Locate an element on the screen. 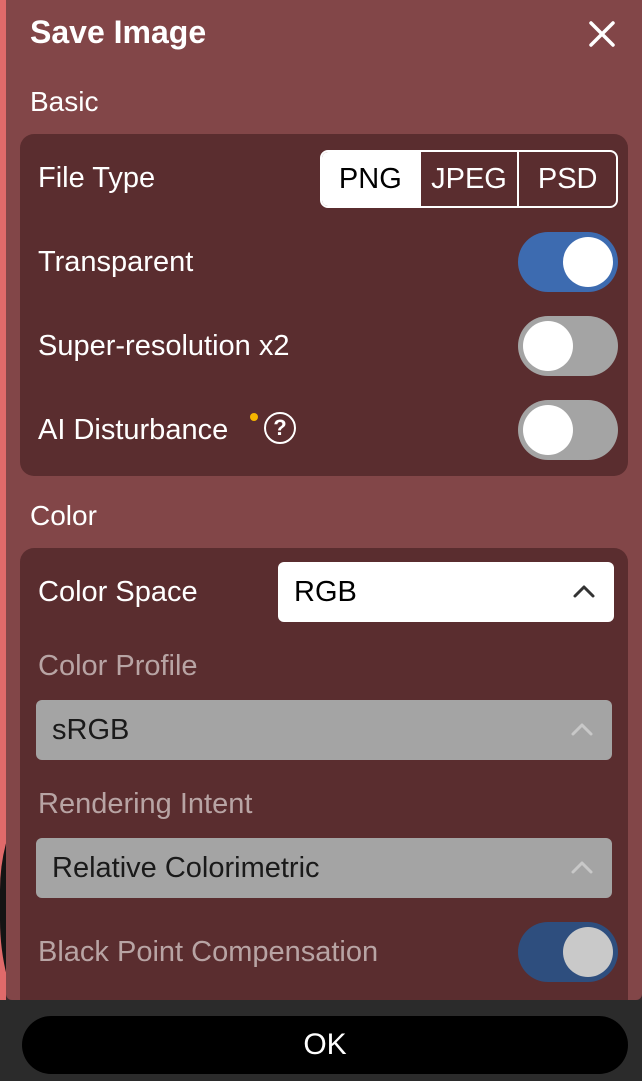  black-point-toggle is located at coordinates (568, 952).